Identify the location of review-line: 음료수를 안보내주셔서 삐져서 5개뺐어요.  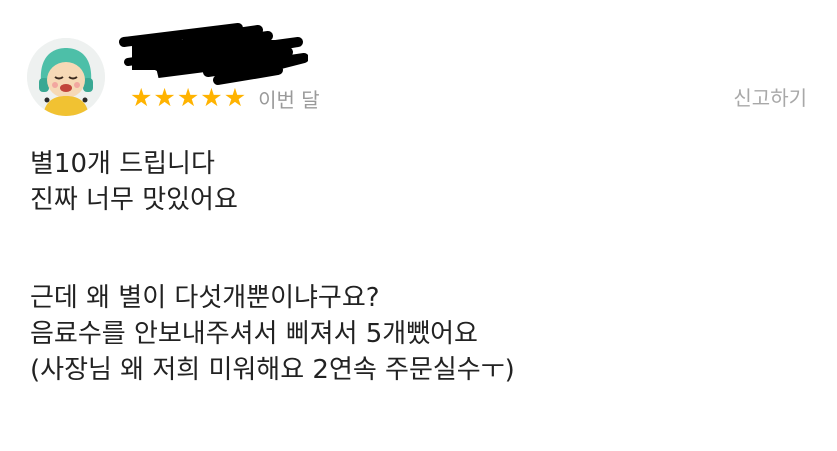
(254, 334).